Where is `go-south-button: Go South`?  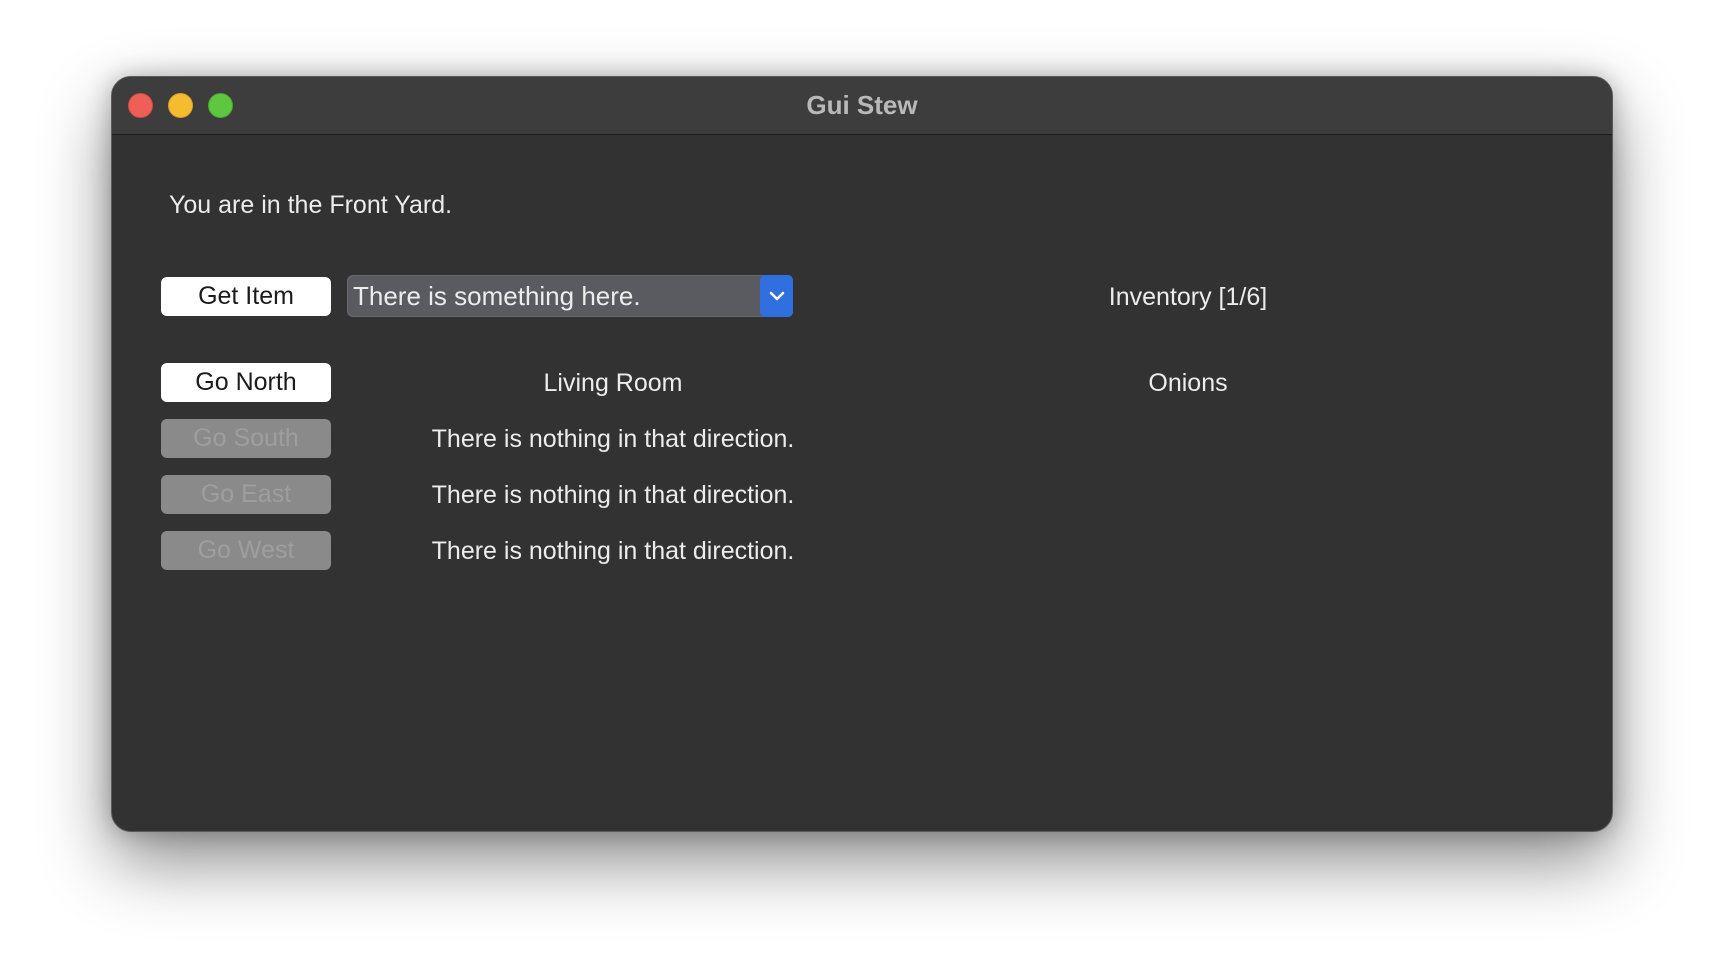
go-south-button: Go South is located at coordinates (246, 438).